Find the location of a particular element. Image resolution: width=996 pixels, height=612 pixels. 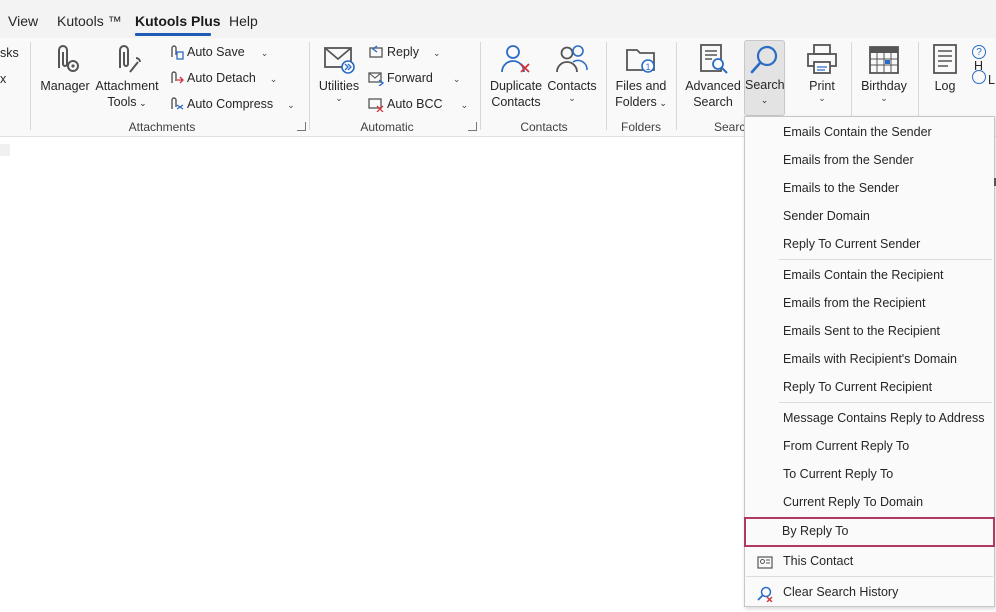

menu-item-current-reply-to-domain: Current Reply To Domain is located at coordinates (869, 502).